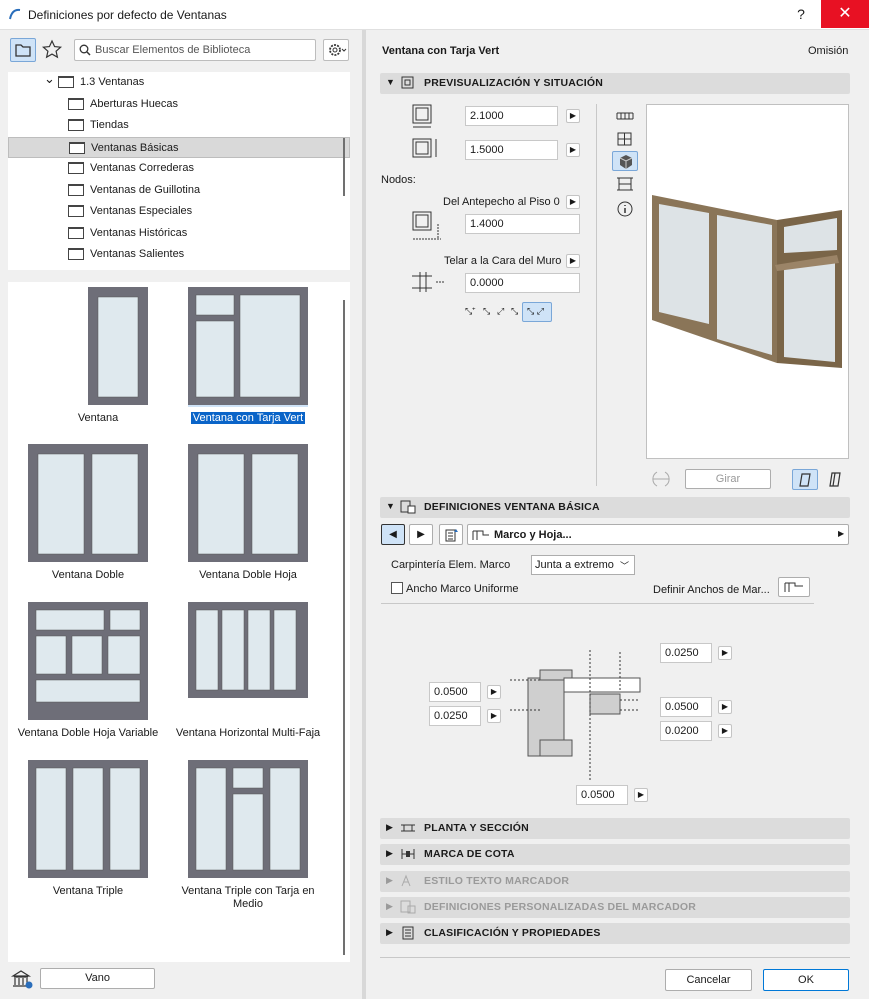 The image size is (869, 999). What do you see at coordinates (615, 933) in the screenshot?
I see `section-classification-header: ▶ CLASIFICACIÓN Y PROPIEDADES` at bounding box center [615, 933].